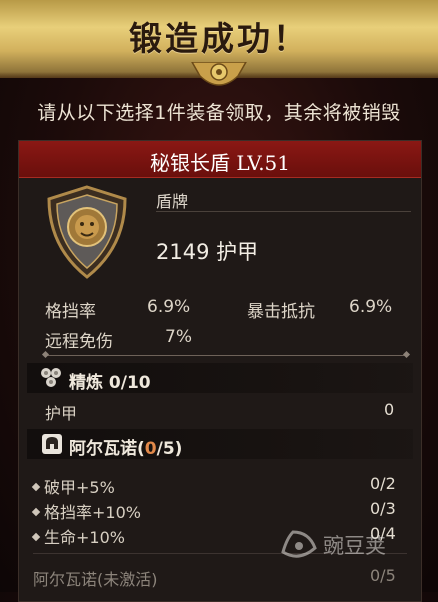  Describe the element at coordinates (52, 444) in the screenshot. I see `set-helmet-icon` at that location.